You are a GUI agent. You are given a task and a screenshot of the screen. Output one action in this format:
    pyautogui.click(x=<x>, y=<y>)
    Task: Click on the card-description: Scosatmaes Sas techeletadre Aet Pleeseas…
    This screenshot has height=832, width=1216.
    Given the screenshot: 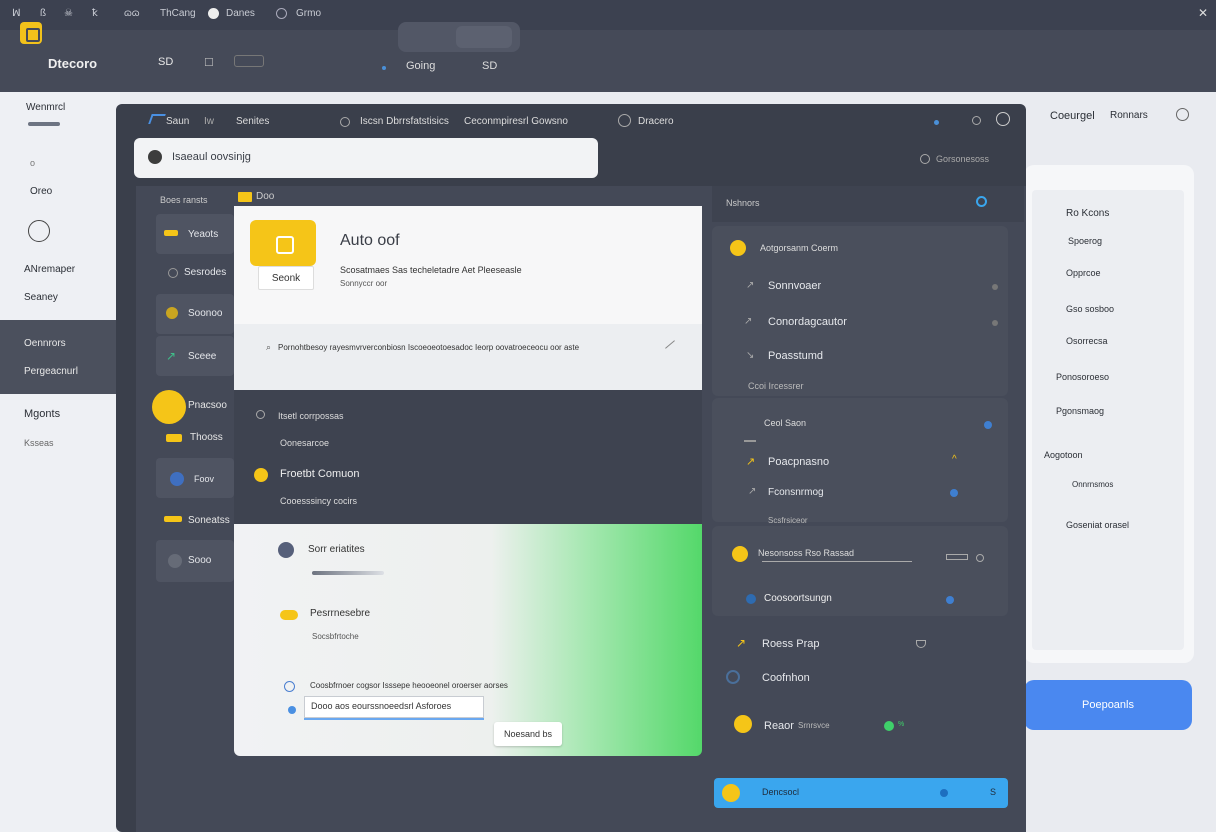 What is the action you would take?
    pyautogui.click(x=431, y=270)
    